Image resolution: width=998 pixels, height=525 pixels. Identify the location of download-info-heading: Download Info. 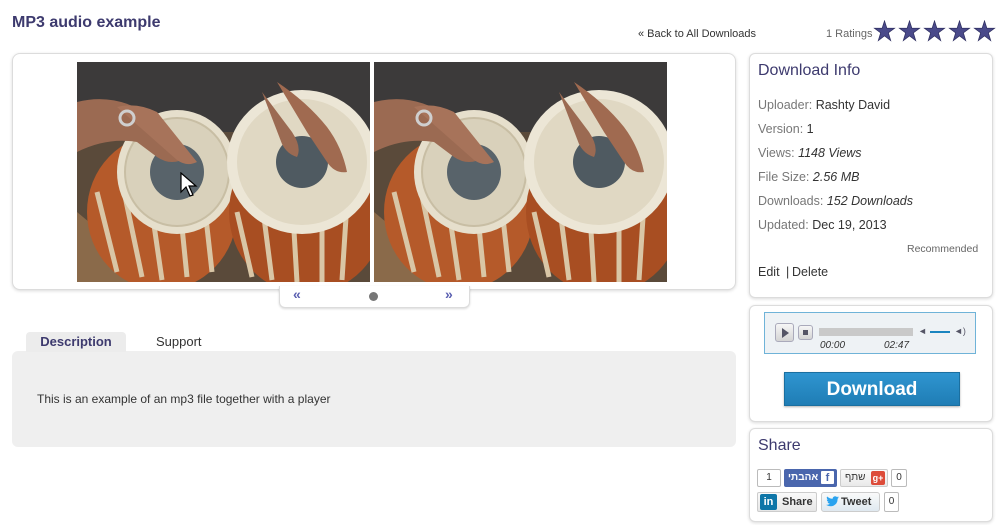
(809, 70).